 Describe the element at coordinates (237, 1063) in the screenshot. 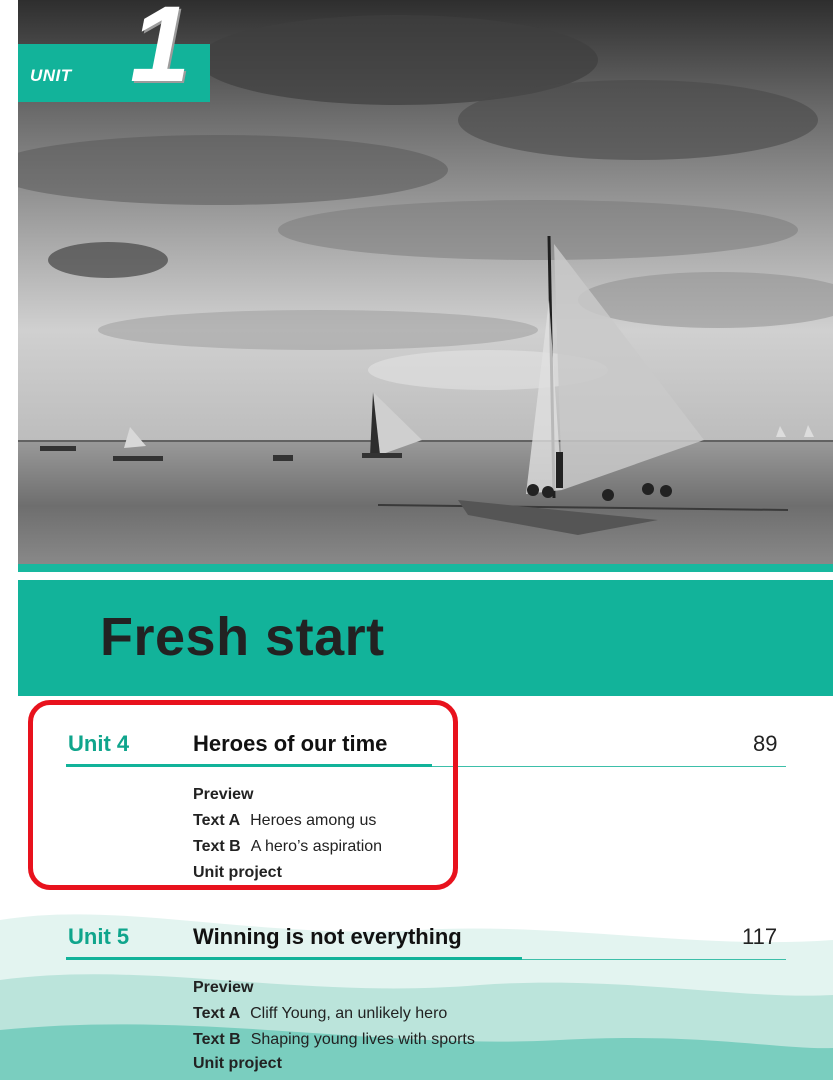

I see `unit-5-project: Unit project` at that location.